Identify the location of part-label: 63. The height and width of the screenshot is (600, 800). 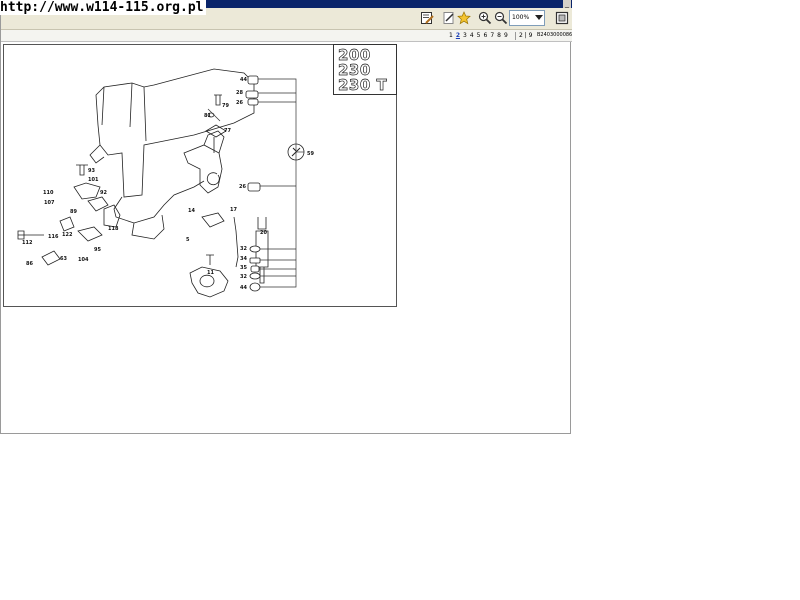
(63, 259).